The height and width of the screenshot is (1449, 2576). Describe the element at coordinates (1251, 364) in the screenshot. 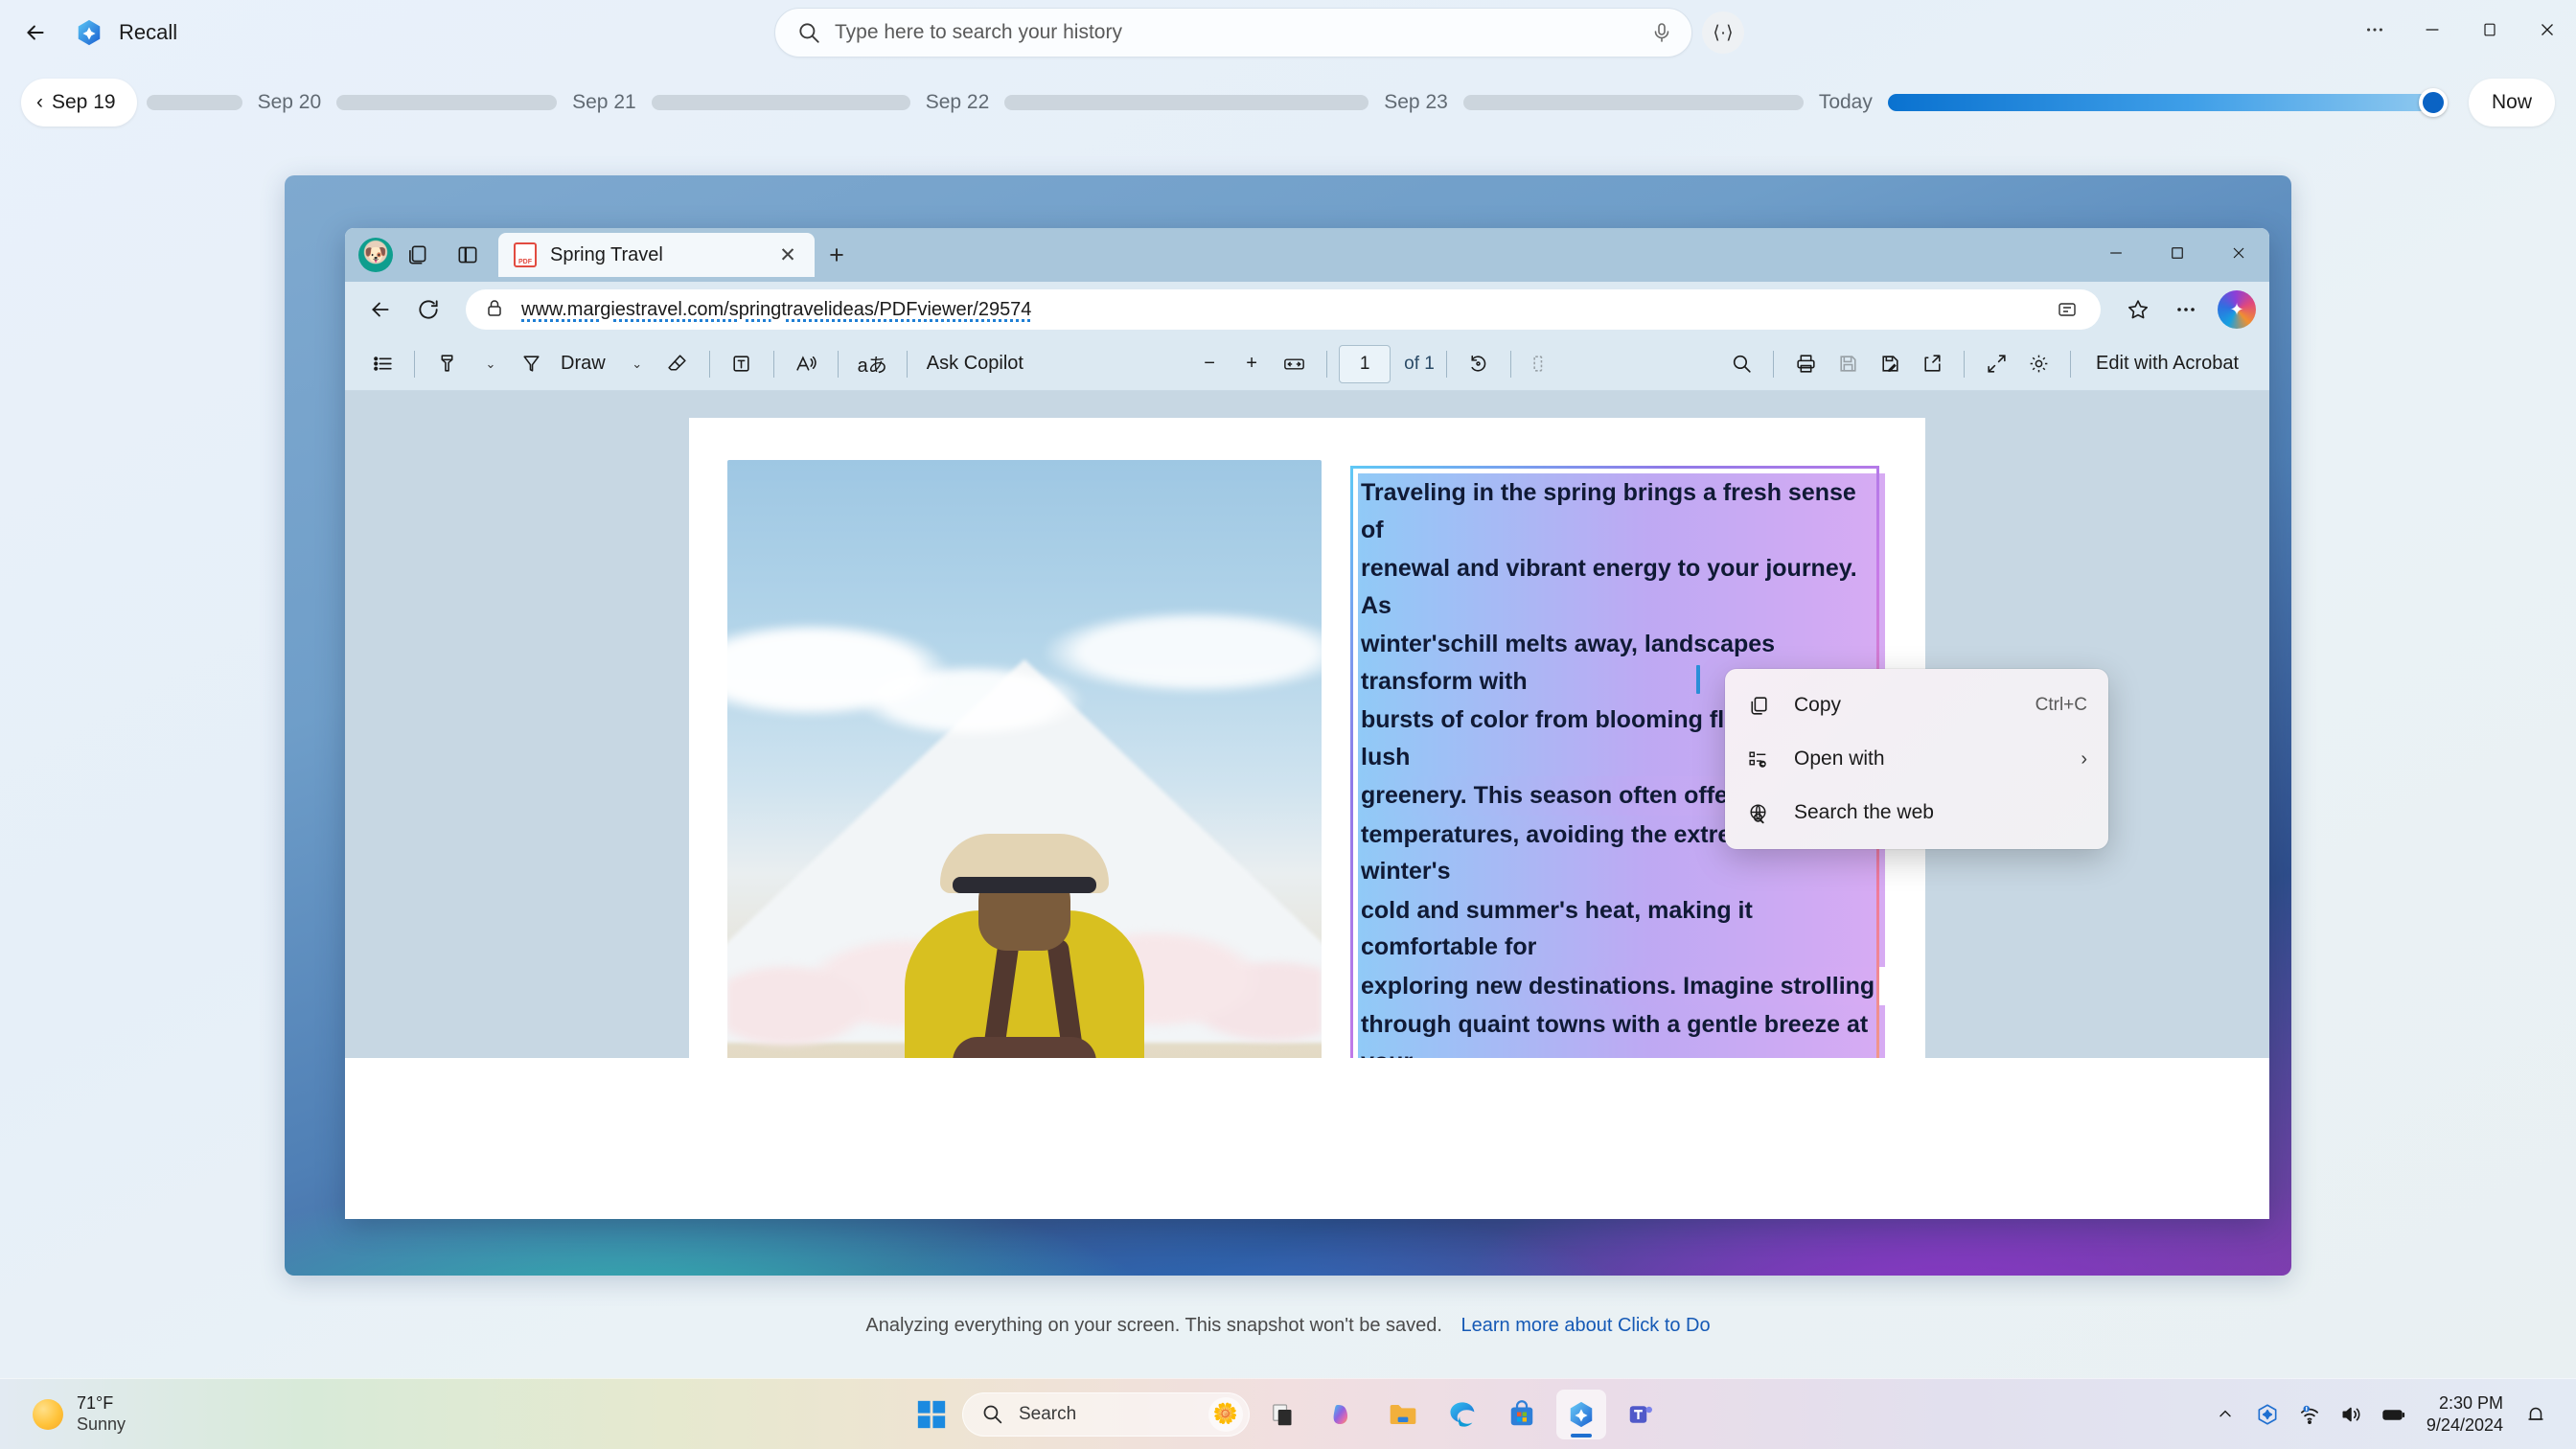

I see `zoom-in-button: +` at that location.